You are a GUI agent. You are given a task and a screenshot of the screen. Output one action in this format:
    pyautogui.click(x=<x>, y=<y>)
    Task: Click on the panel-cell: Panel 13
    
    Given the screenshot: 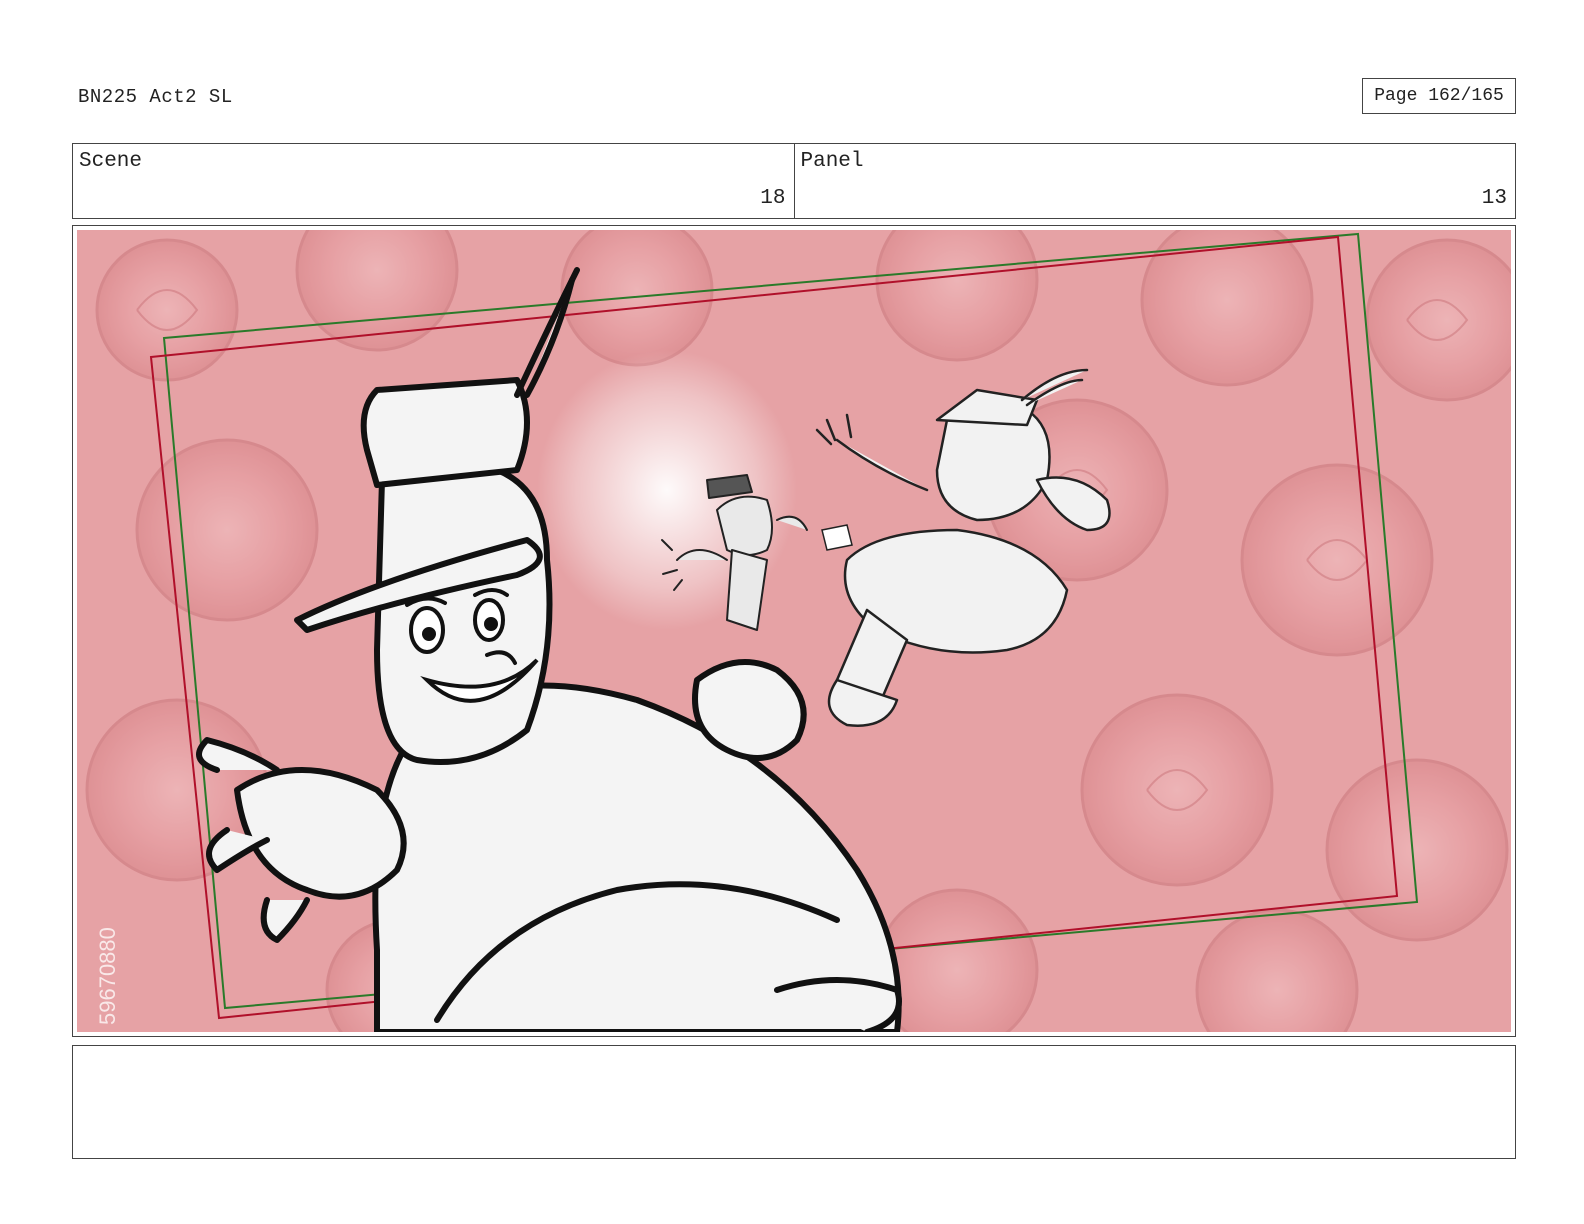 What is the action you would take?
    pyautogui.click(x=1154, y=181)
    